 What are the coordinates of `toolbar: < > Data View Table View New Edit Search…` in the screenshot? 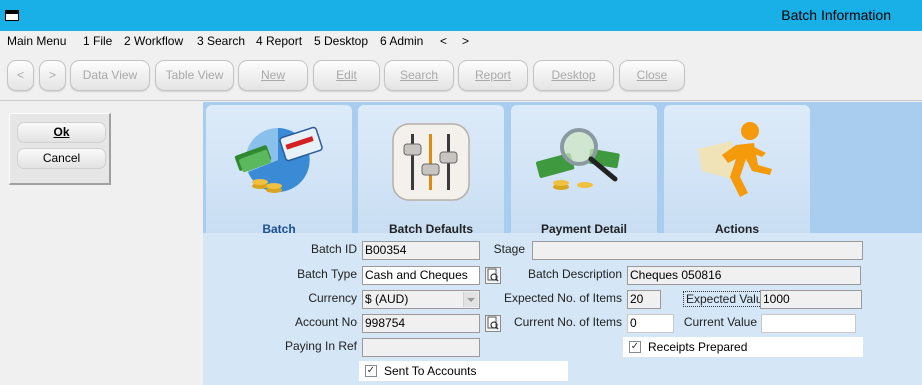 It's located at (461, 76).